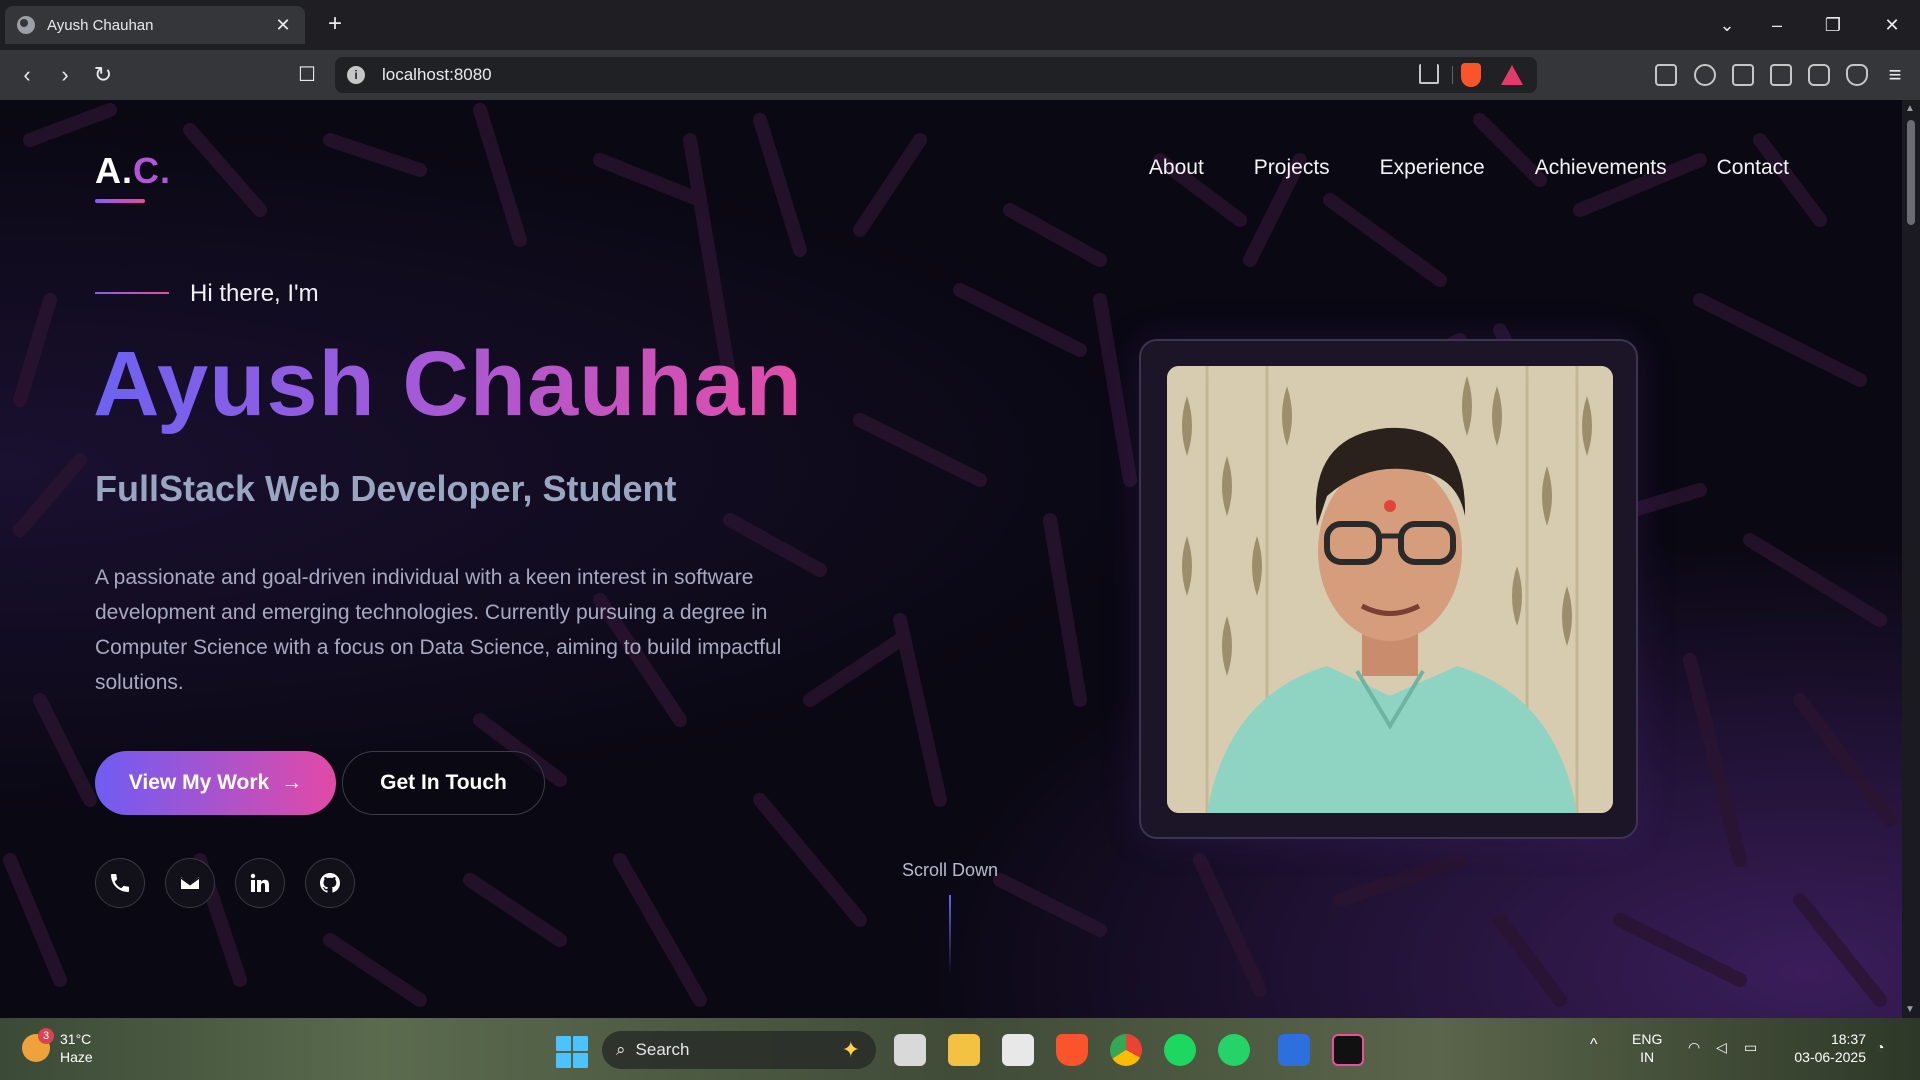  What do you see at coordinates (1471, 75) in the screenshot?
I see `brave-shields-icon` at bounding box center [1471, 75].